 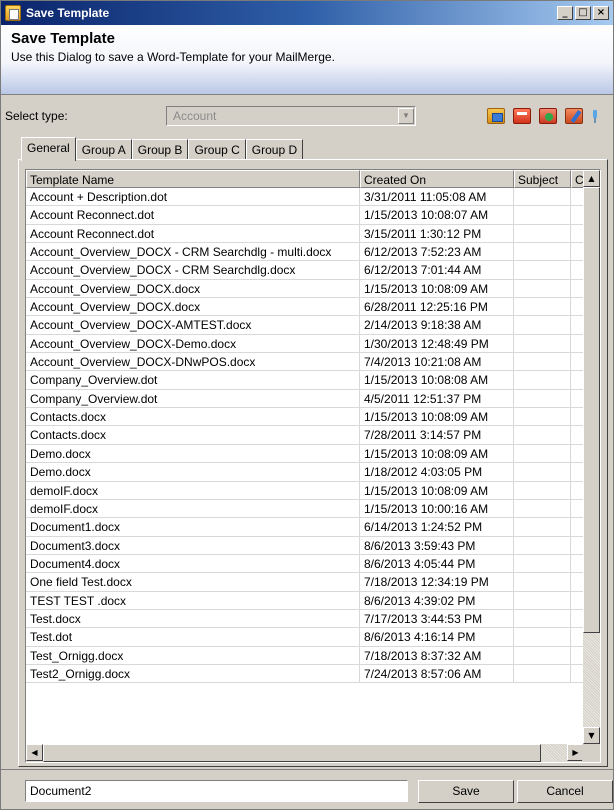 What do you see at coordinates (591, 410) in the screenshot?
I see `vertical-scroll-thumb` at bounding box center [591, 410].